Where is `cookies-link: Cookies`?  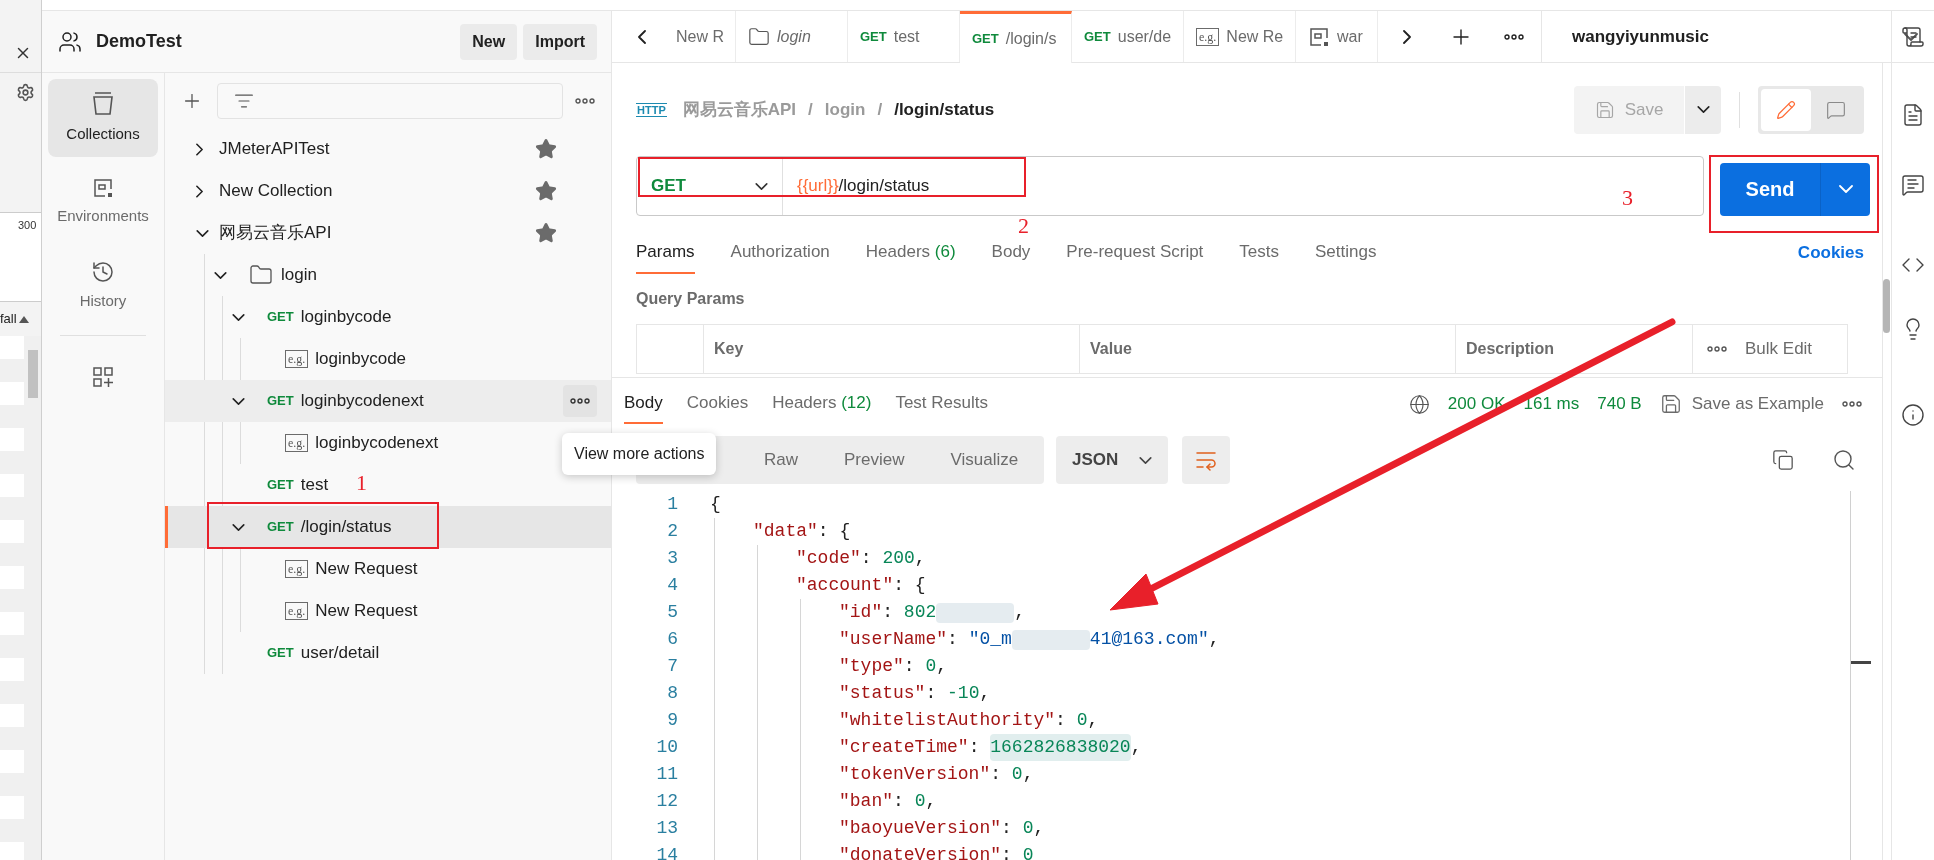
cookies-link: Cookies is located at coordinates (1830, 253).